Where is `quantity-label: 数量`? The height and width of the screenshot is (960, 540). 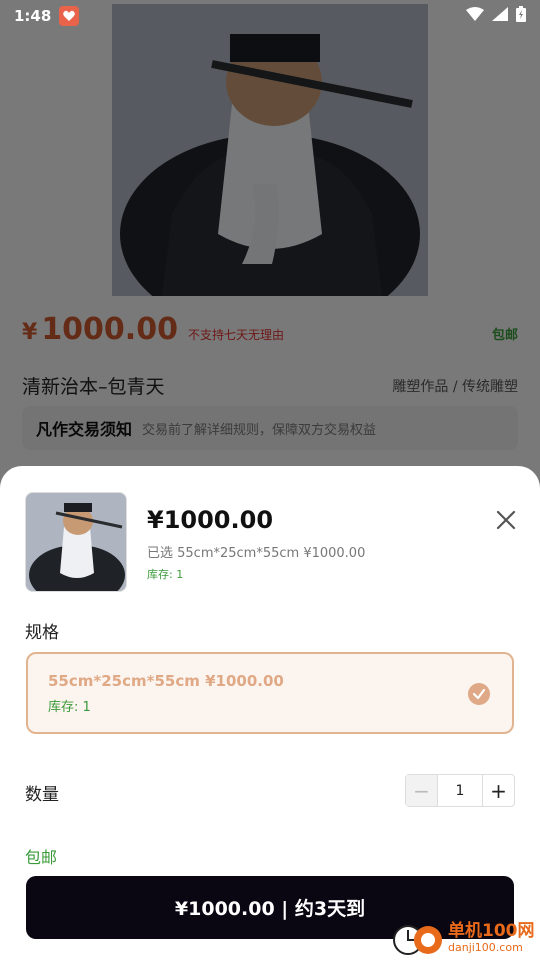 quantity-label: 数量 is located at coordinates (42, 795).